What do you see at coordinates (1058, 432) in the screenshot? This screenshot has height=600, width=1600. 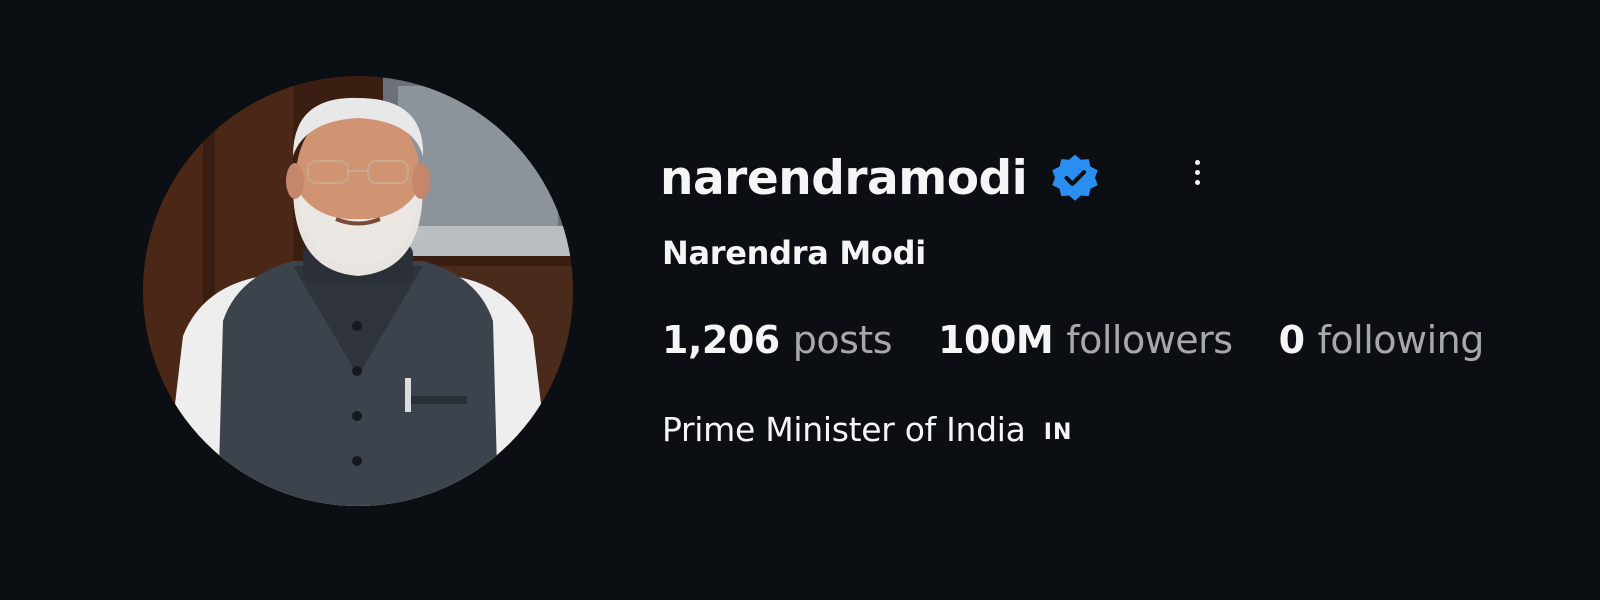 I see `india-flag-icon: IN` at bounding box center [1058, 432].